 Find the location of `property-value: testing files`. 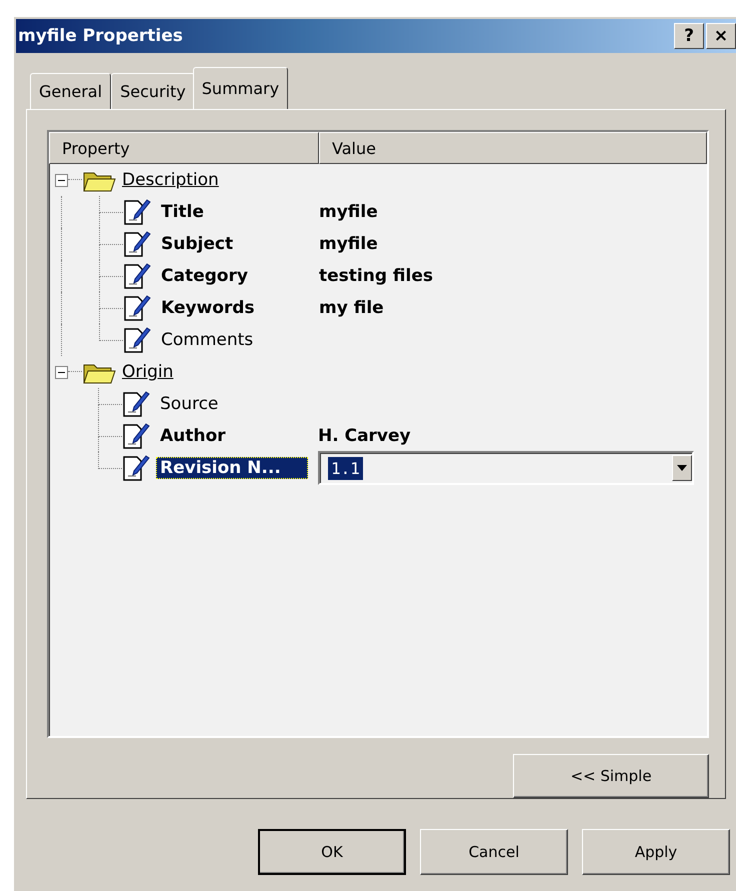

property-value: testing files is located at coordinates (376, 276).